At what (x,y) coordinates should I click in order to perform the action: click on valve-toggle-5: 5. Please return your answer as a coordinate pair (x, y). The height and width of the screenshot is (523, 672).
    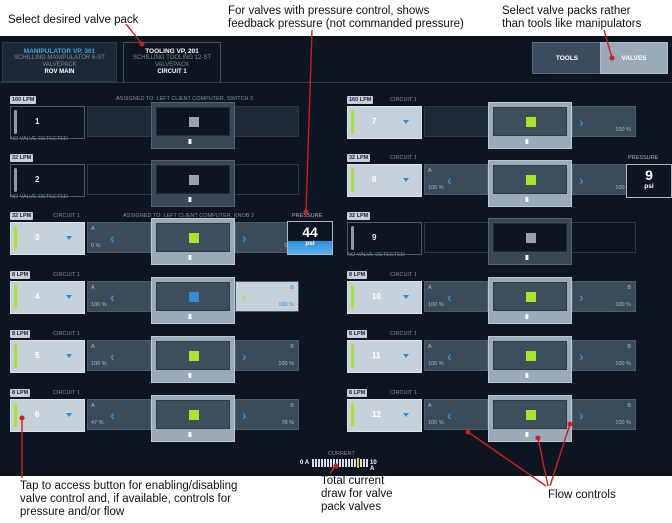
    Looking at the image, I should click on (47, 356).